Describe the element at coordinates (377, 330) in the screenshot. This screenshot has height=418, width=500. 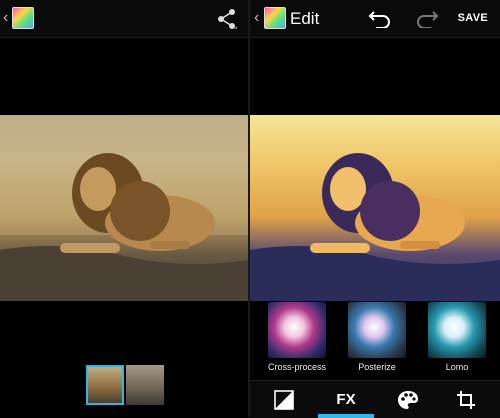
I see `fx-posterize-preview` at that location.